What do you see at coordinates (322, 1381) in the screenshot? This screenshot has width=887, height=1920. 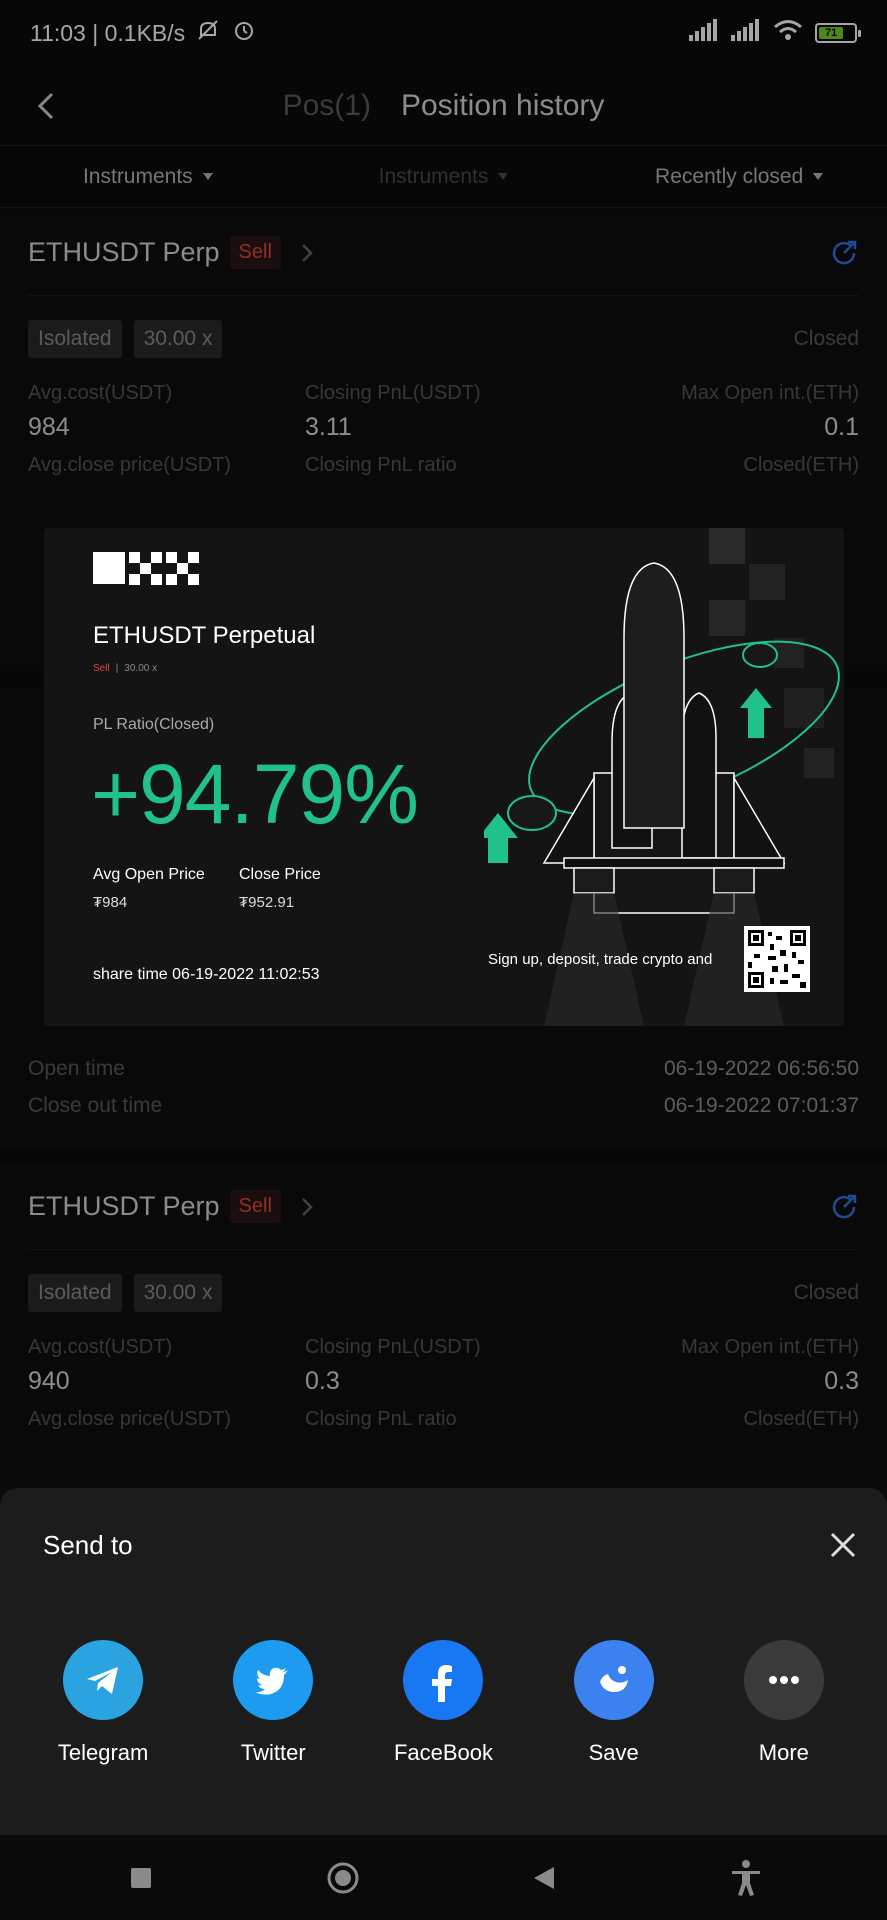 I see `closing-pnl-value: 0.3` at bounding box center [322, 1381].